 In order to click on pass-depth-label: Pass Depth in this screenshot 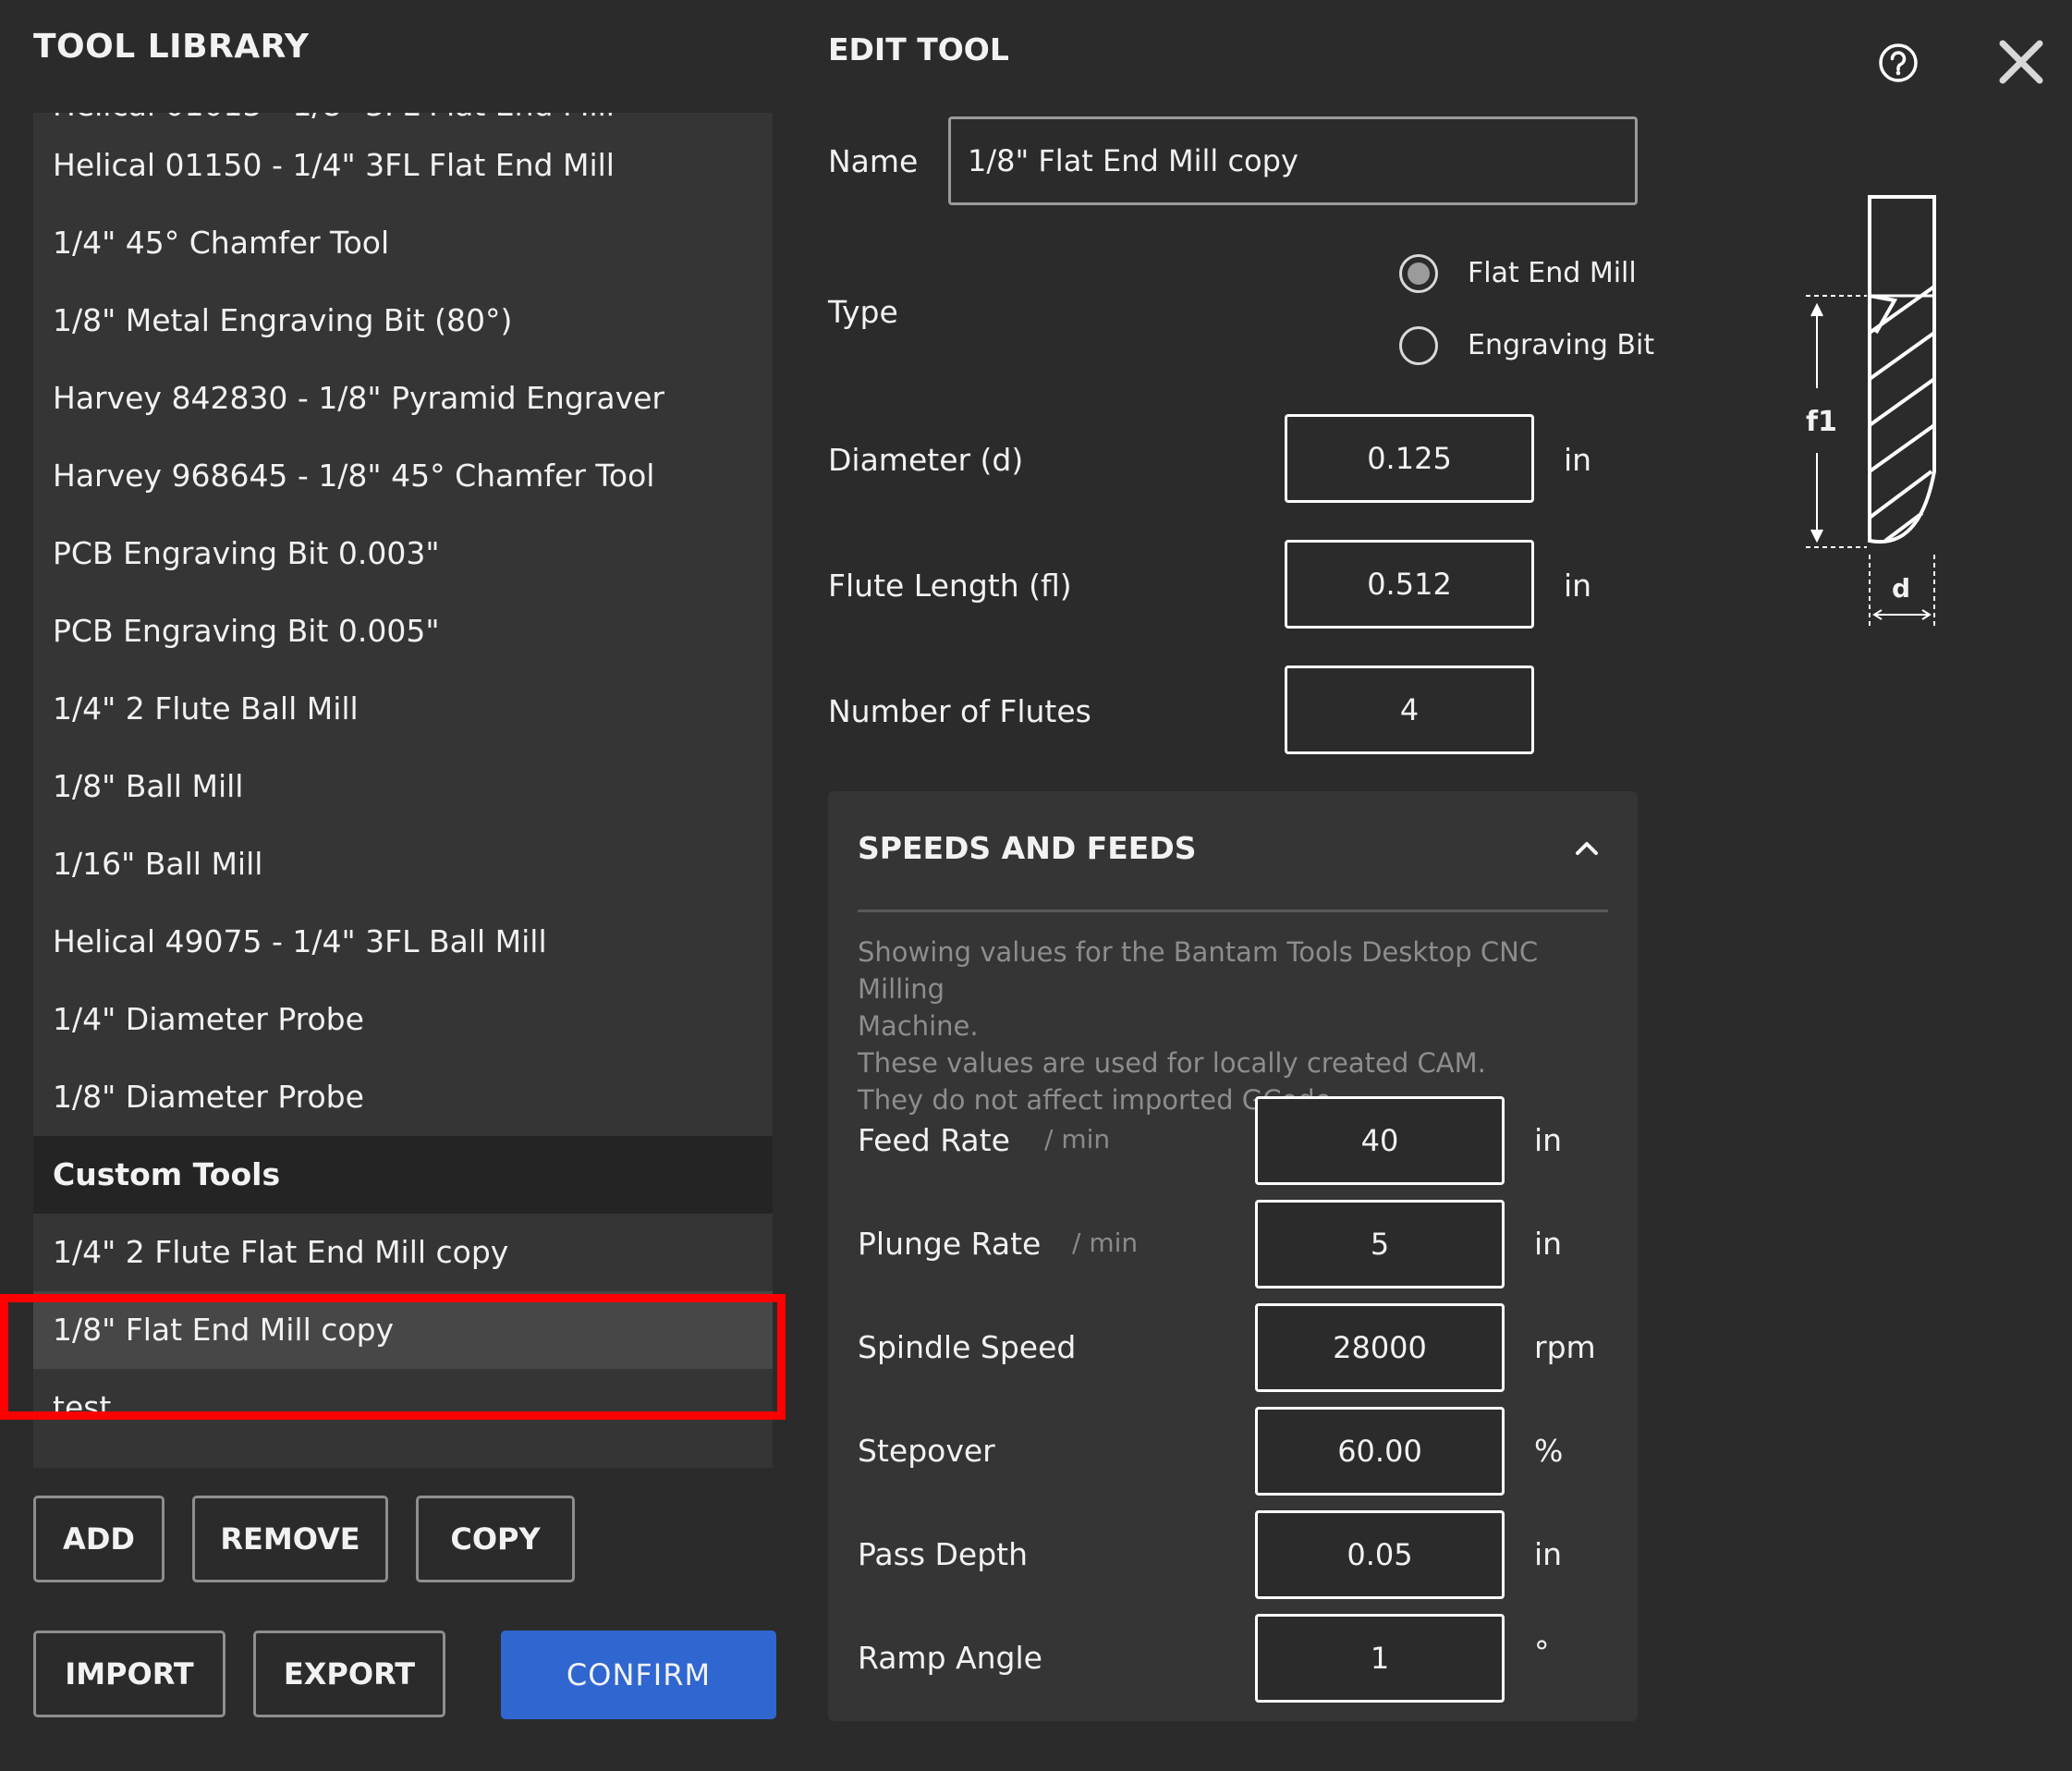, I will do `click(943, 1554)`.